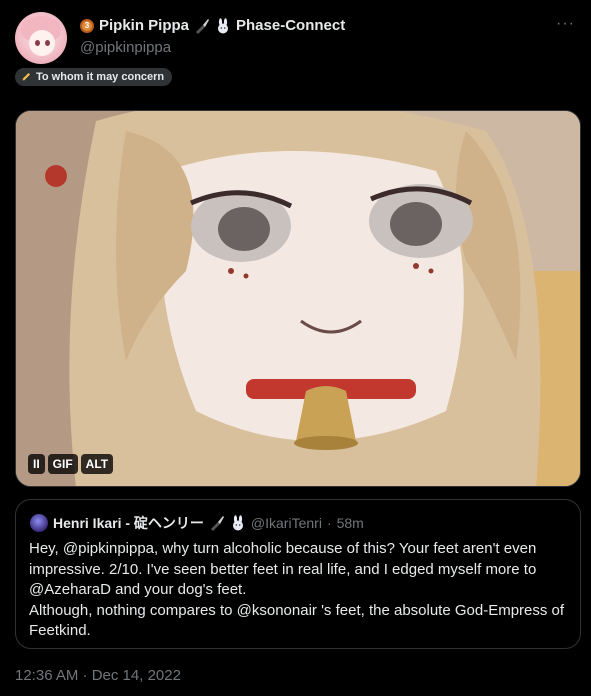 Image resolution: width=591 pixels, height=696 pixels. What do you see at coordinates (26, 77) in the screenshot?
I see `pencil-icon` at bounding box center [26, 77].